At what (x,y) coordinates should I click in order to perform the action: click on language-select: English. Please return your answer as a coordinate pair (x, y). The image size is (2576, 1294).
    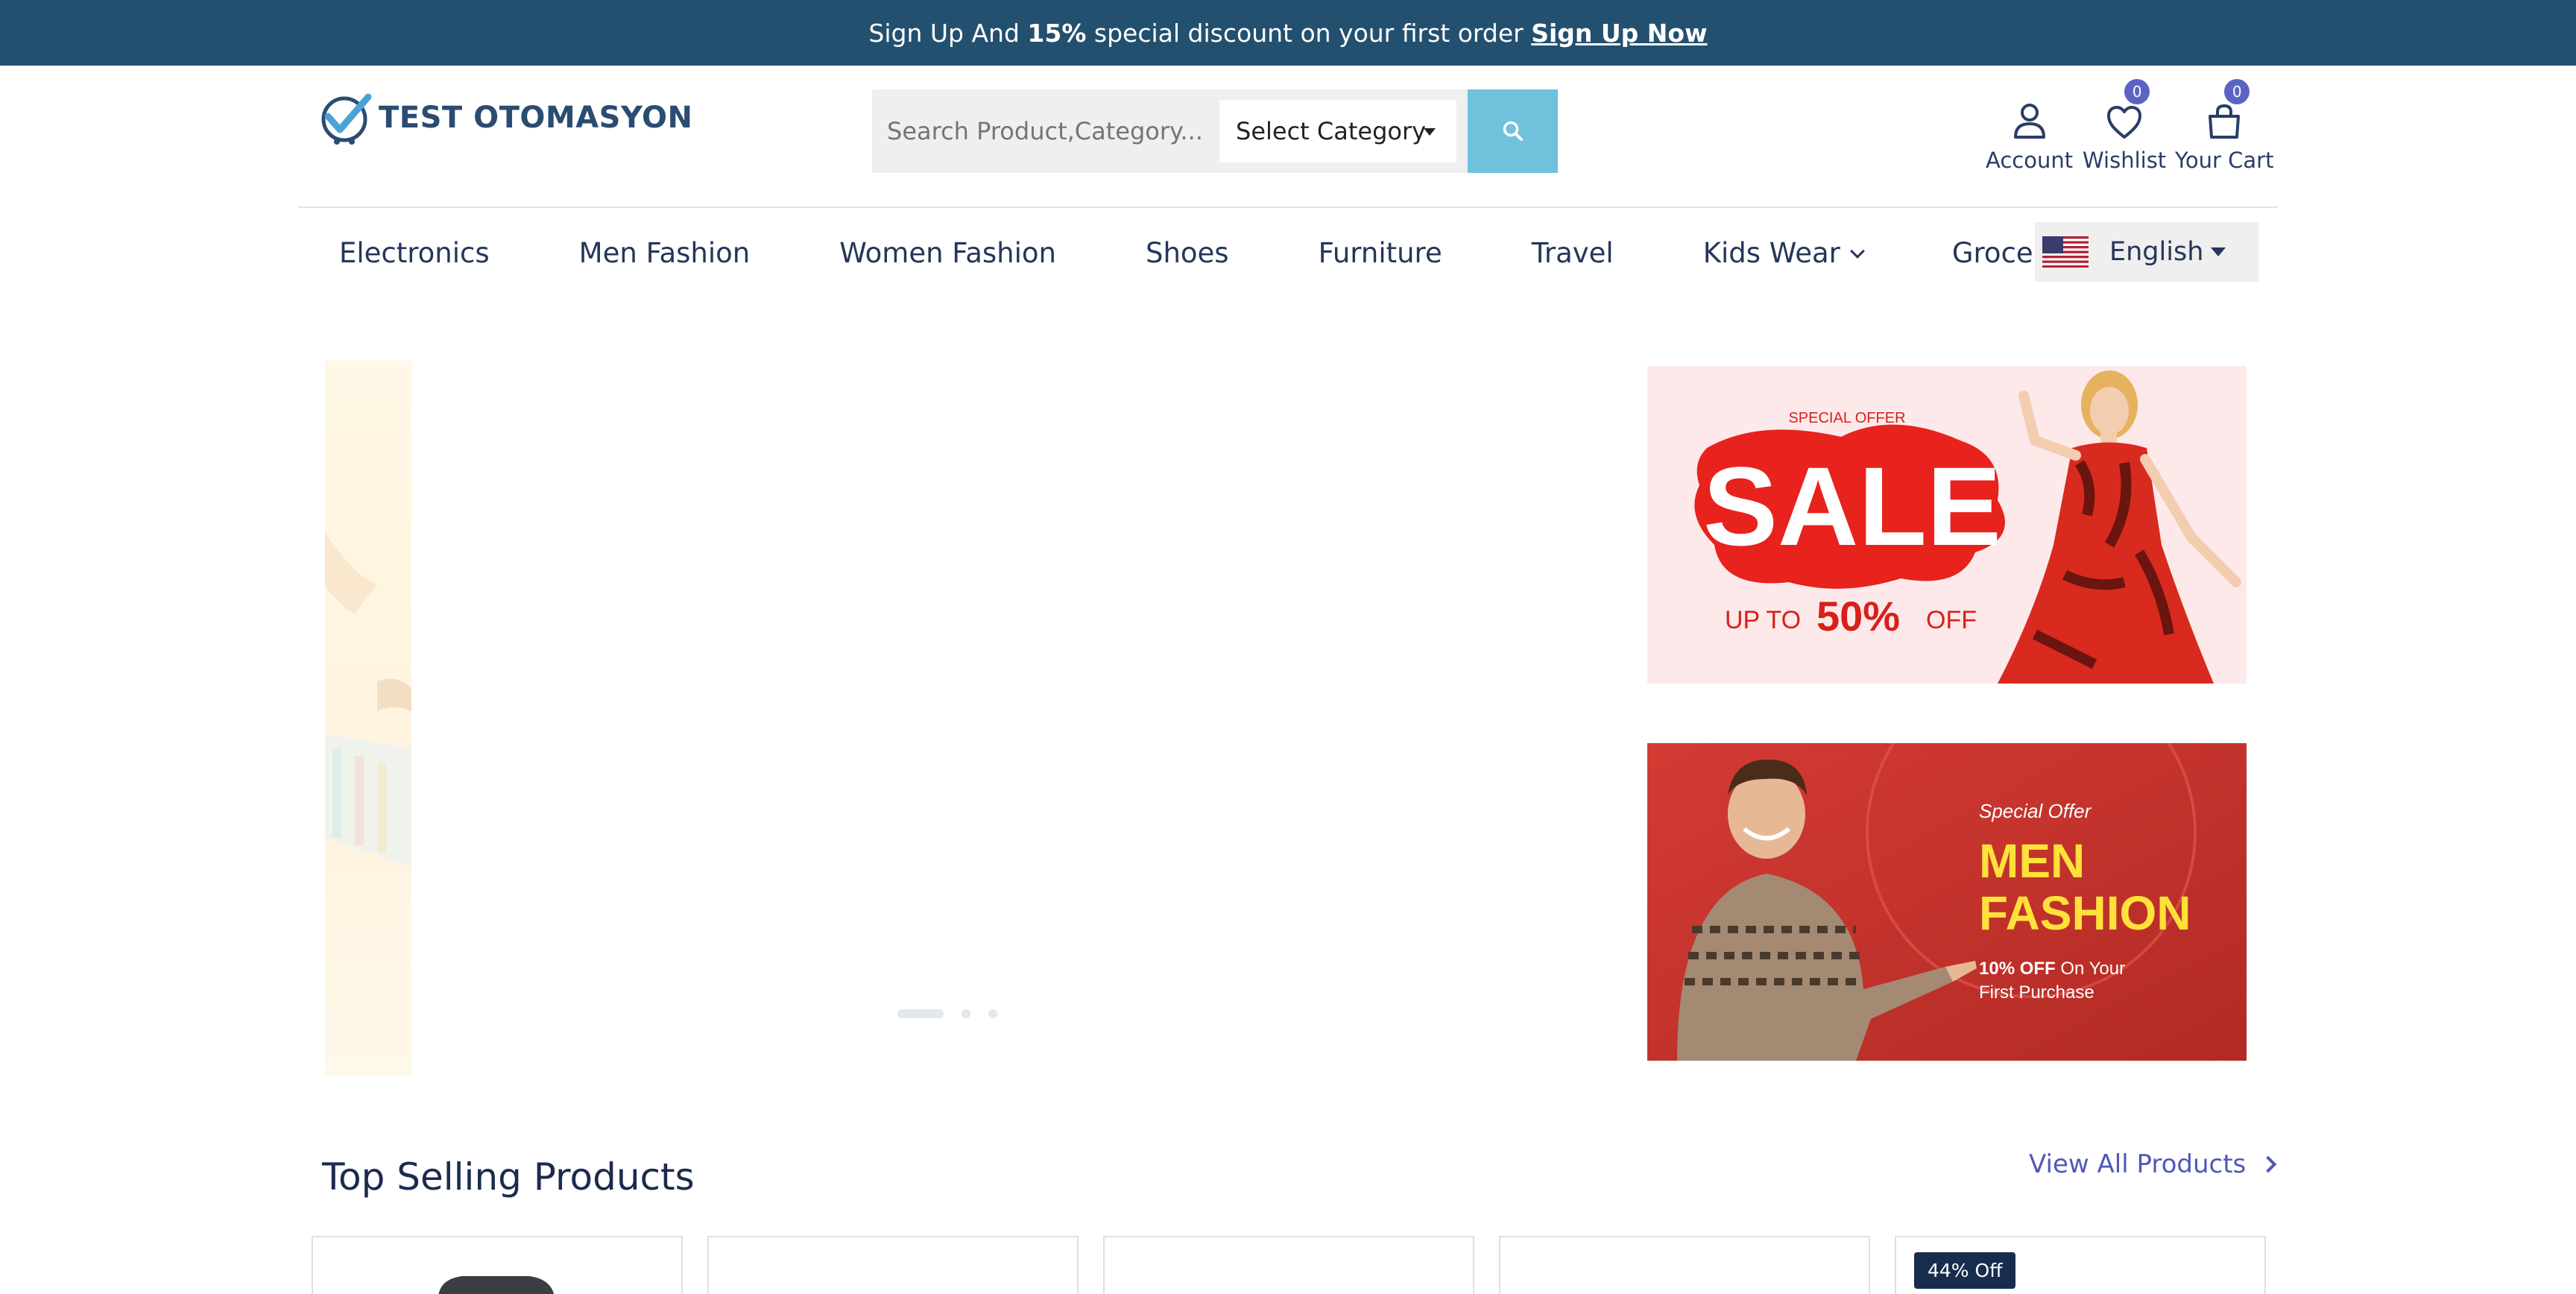
    Looking at the image, I should click on (2146, 252).